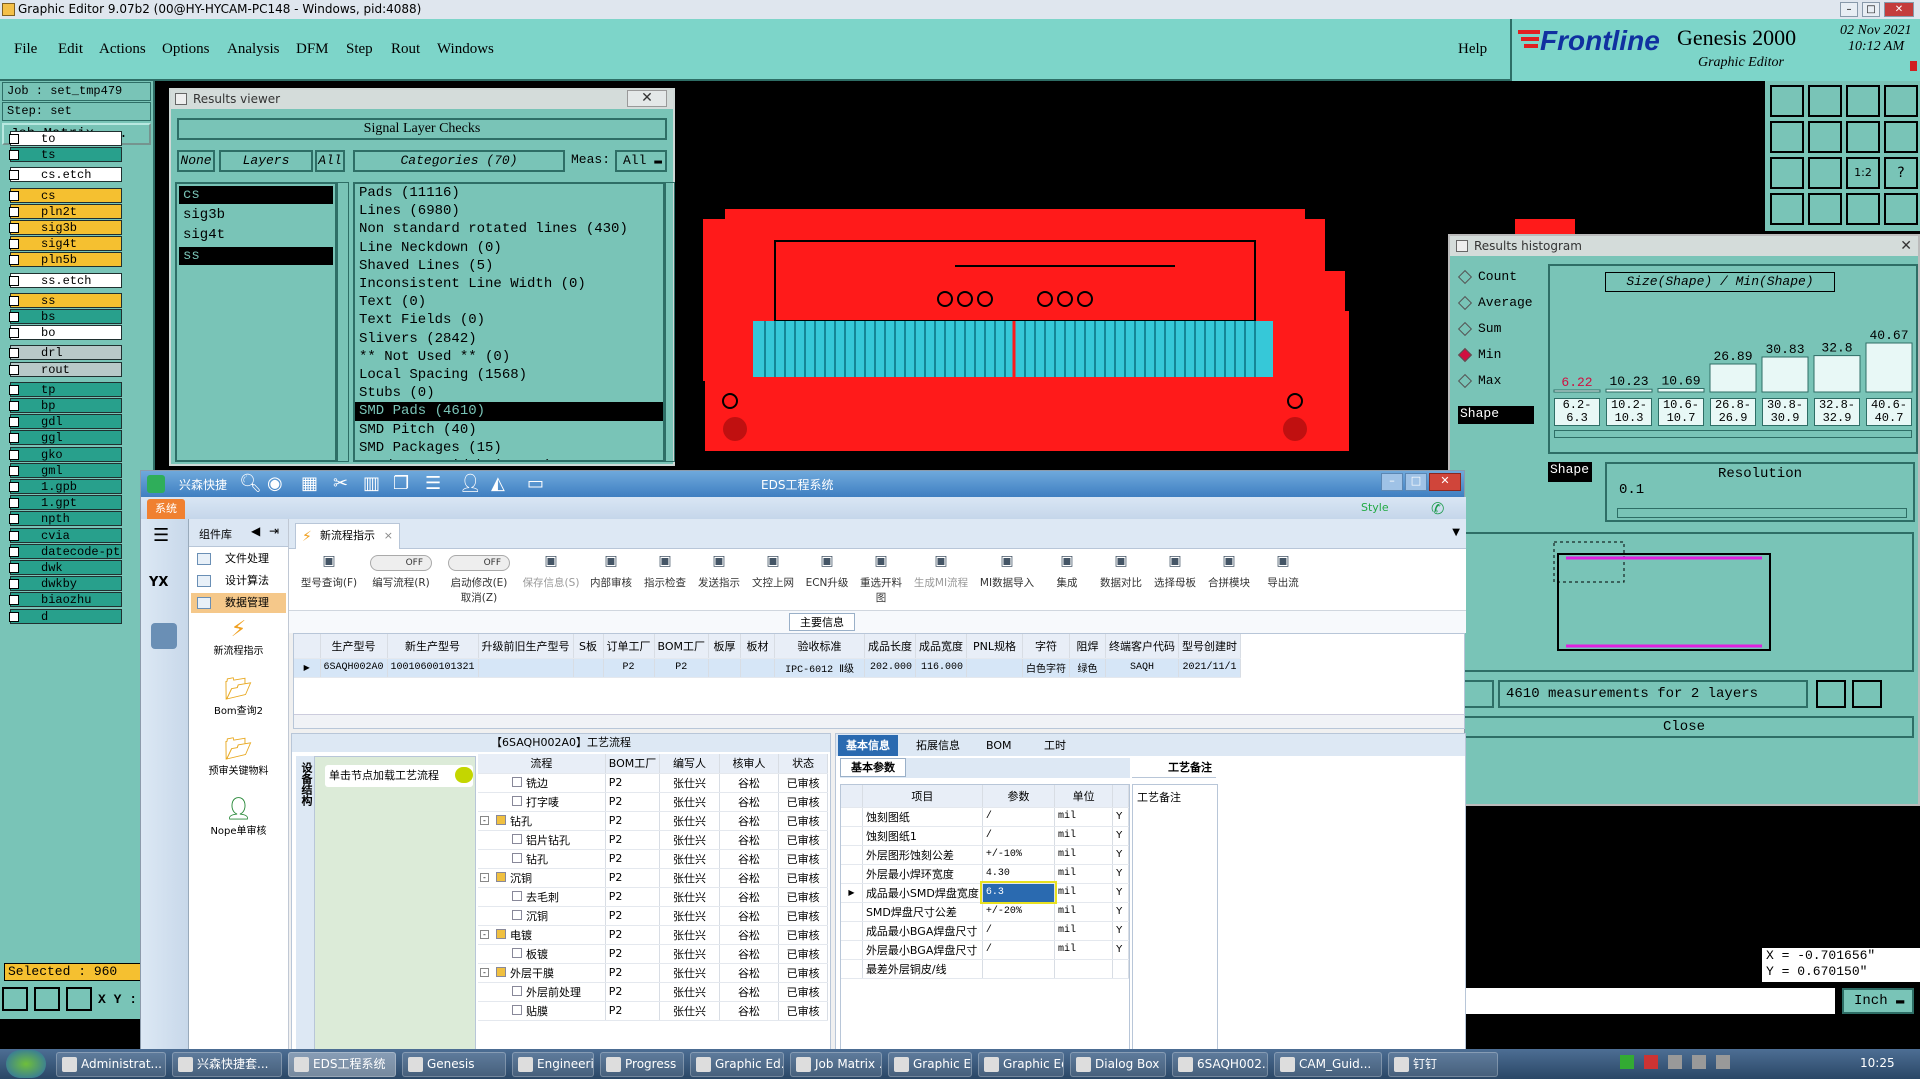 The width and height of the screenshot is (1920, 1079). I want to click on option-max: Max, so click(1500, 381).